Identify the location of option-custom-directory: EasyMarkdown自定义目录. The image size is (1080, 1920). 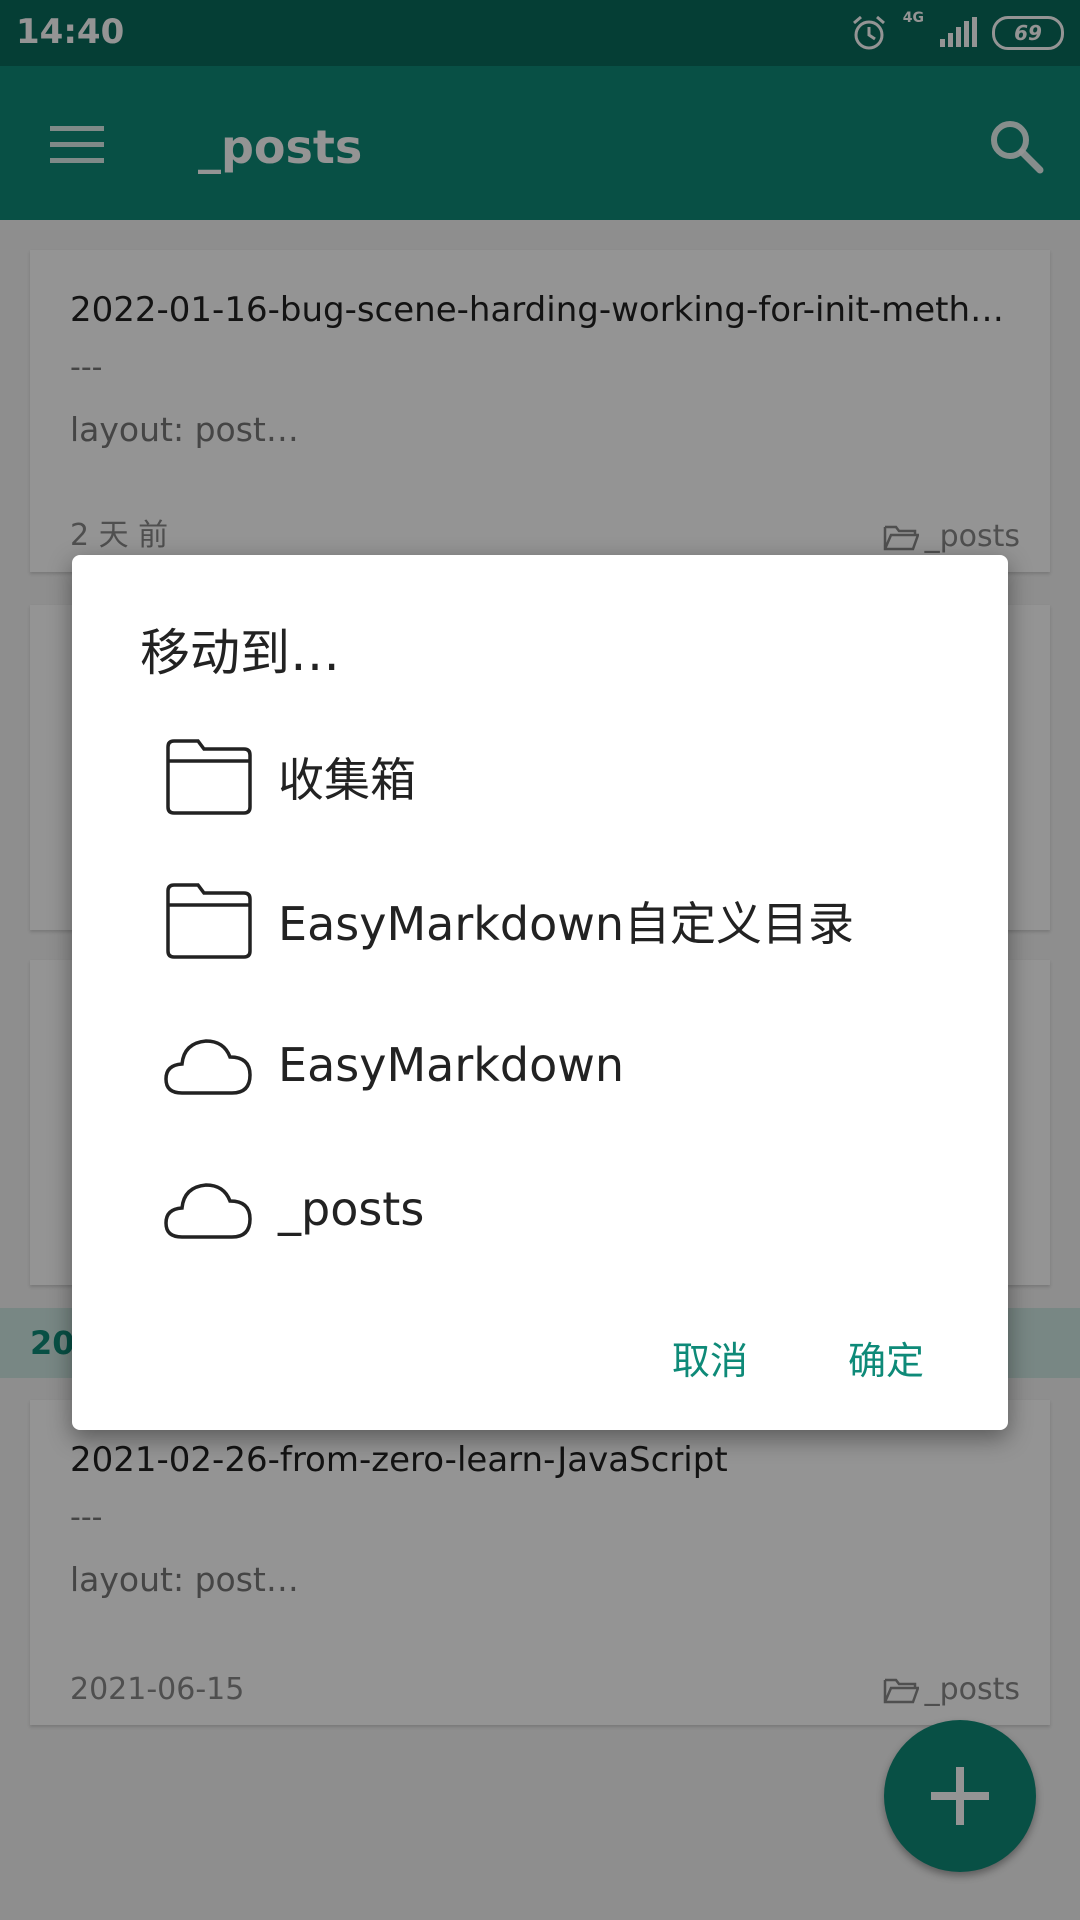
(552, 921).